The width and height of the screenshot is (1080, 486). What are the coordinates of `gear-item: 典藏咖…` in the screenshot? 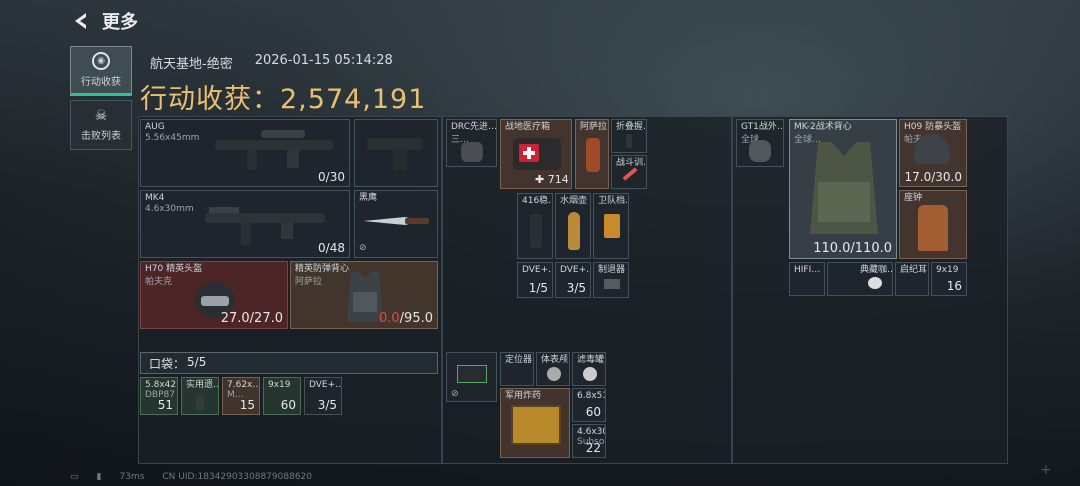 It's located at (860, 279).